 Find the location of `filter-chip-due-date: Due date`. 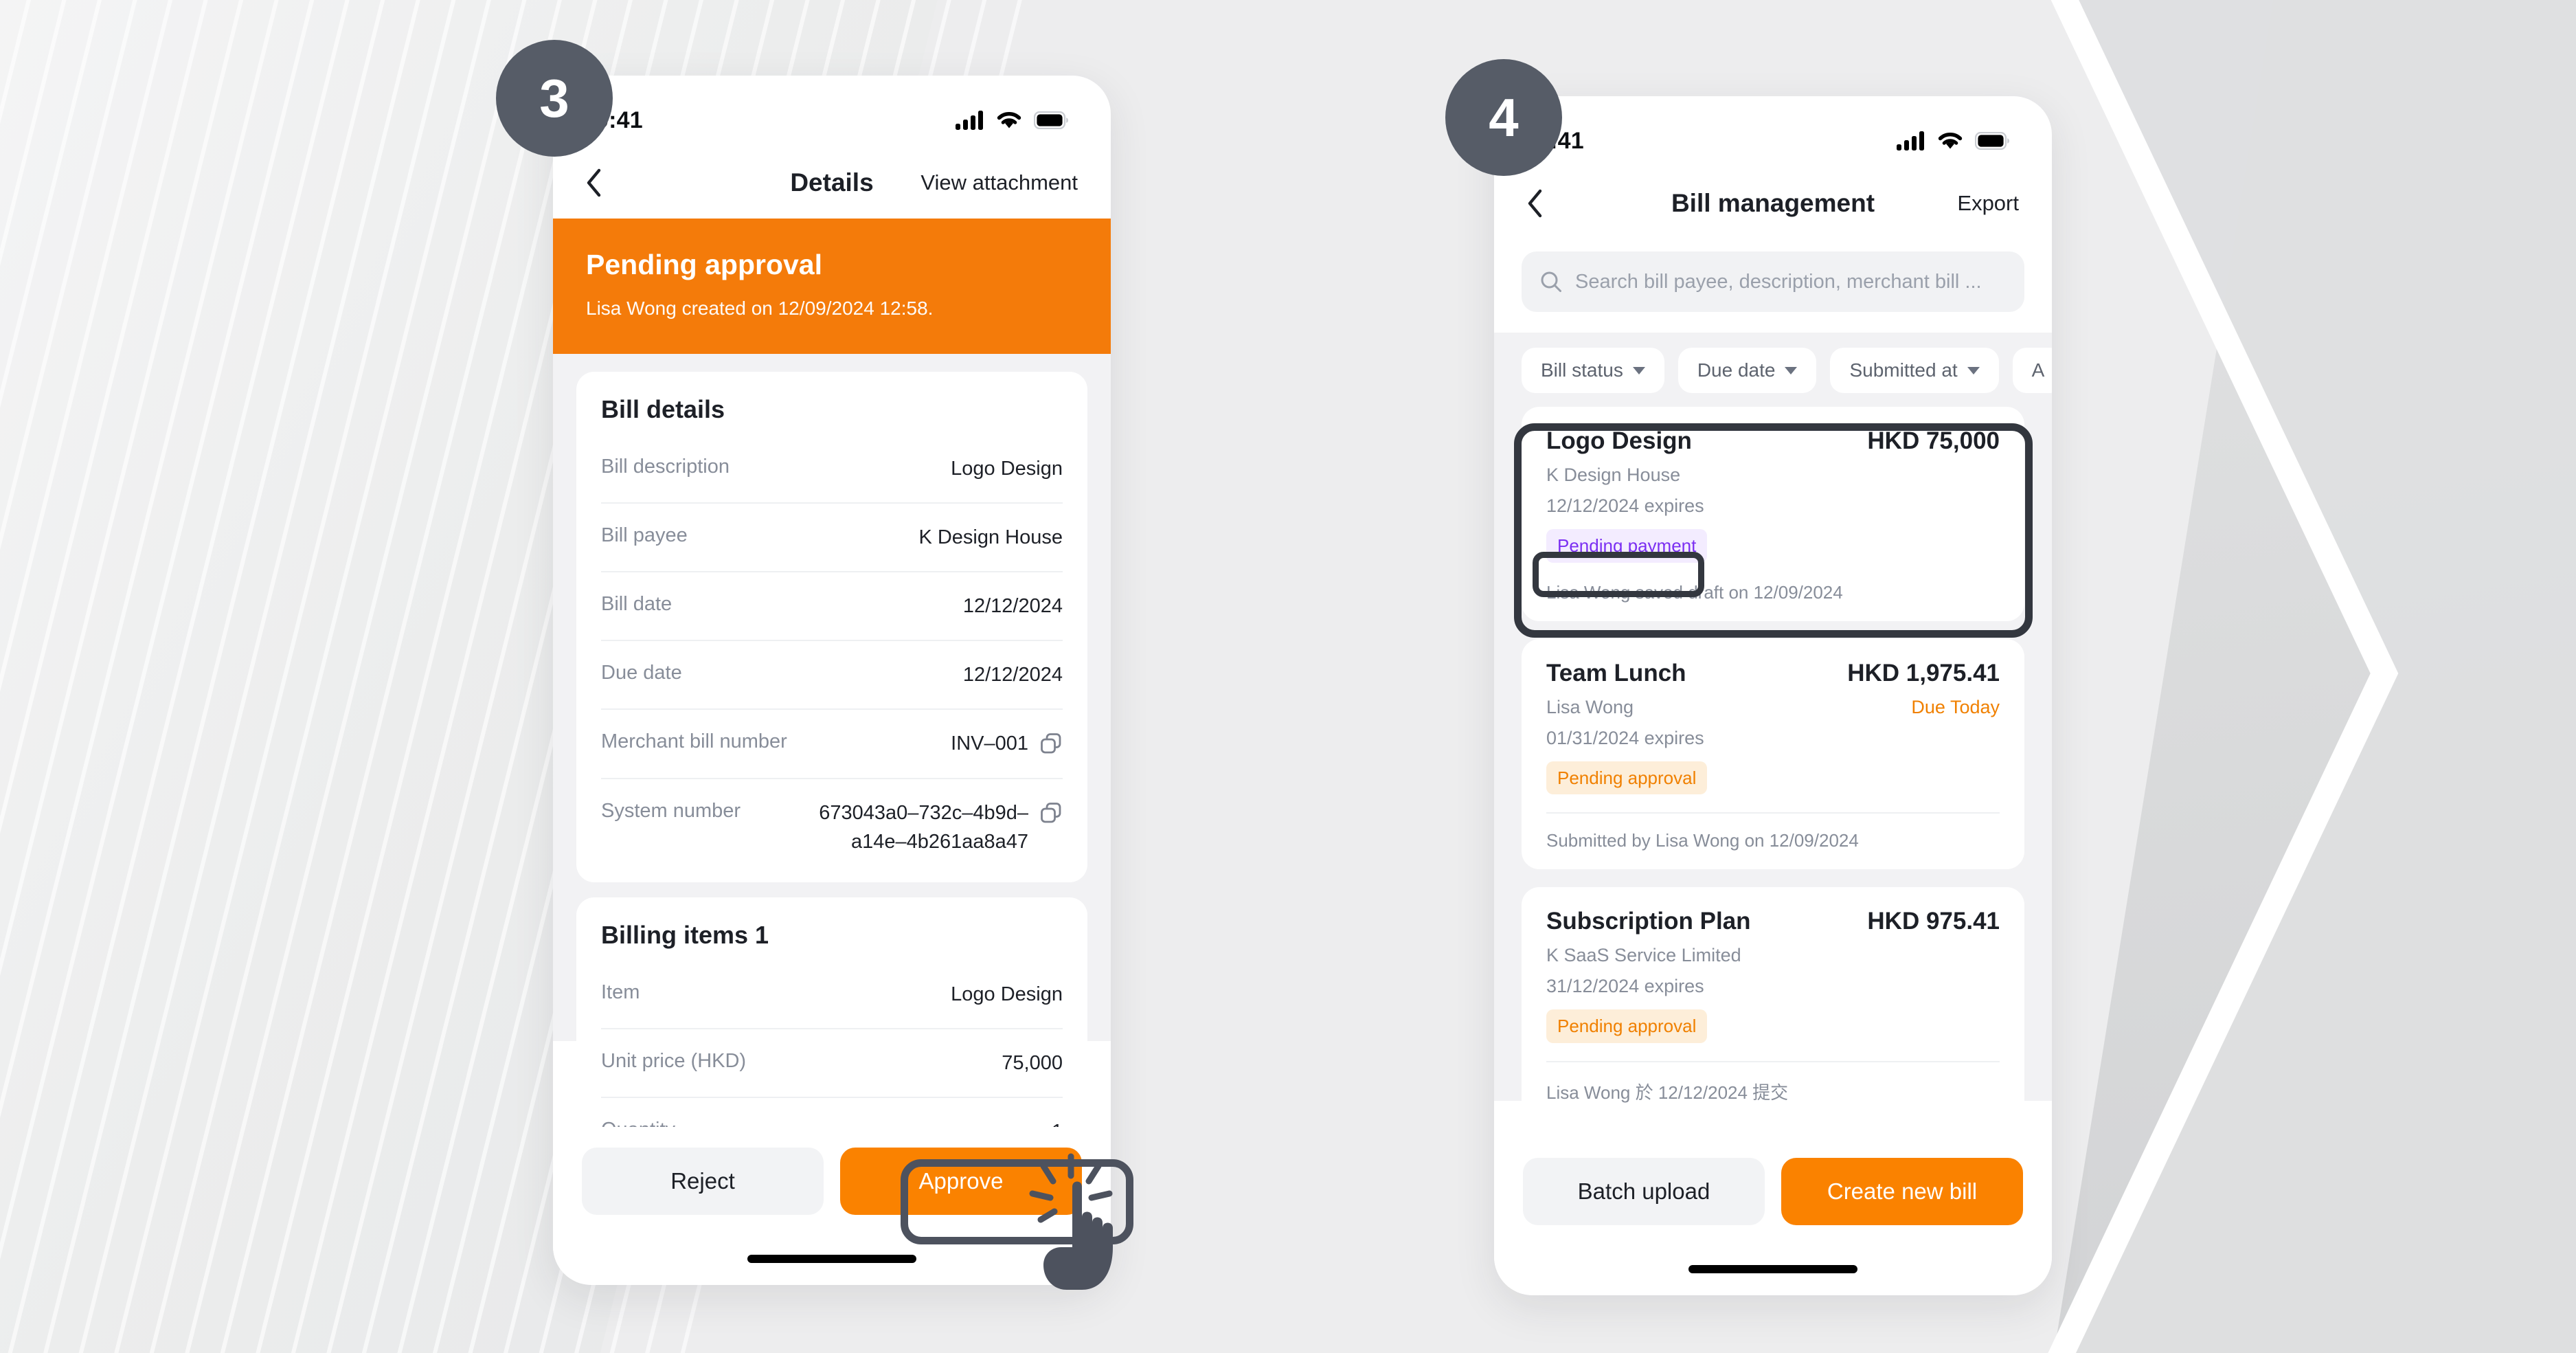

filter-chip-due-date: Due date is located at coordinates (1747, 371).